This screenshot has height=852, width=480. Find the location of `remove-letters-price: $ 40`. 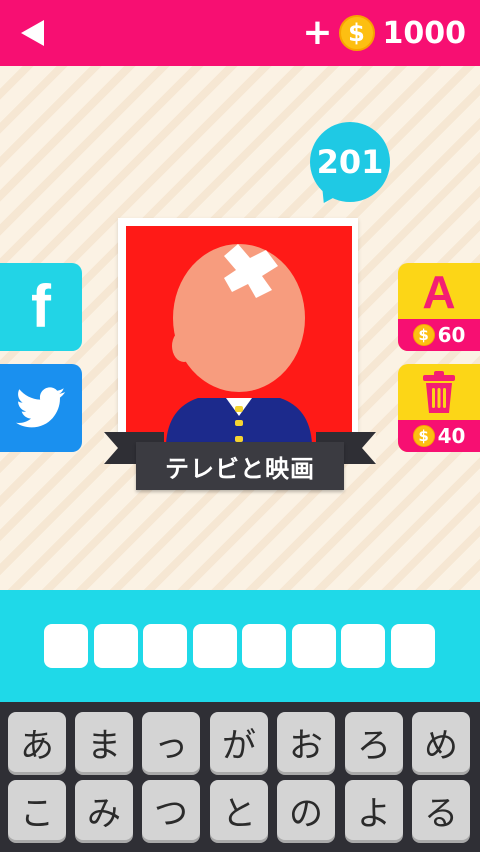

remove-letters-price: $ 40 is located at coordinates (439, 436).